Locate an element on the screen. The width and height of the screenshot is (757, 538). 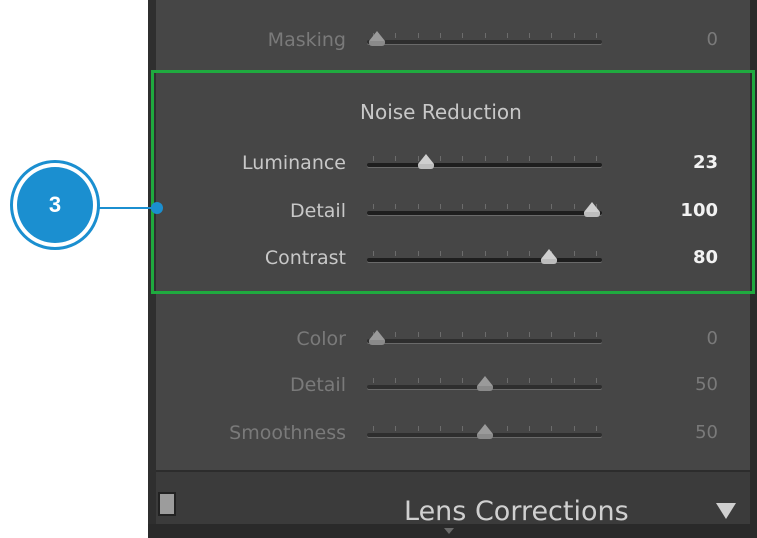
callout-dot is located at coordinates (157, 208).